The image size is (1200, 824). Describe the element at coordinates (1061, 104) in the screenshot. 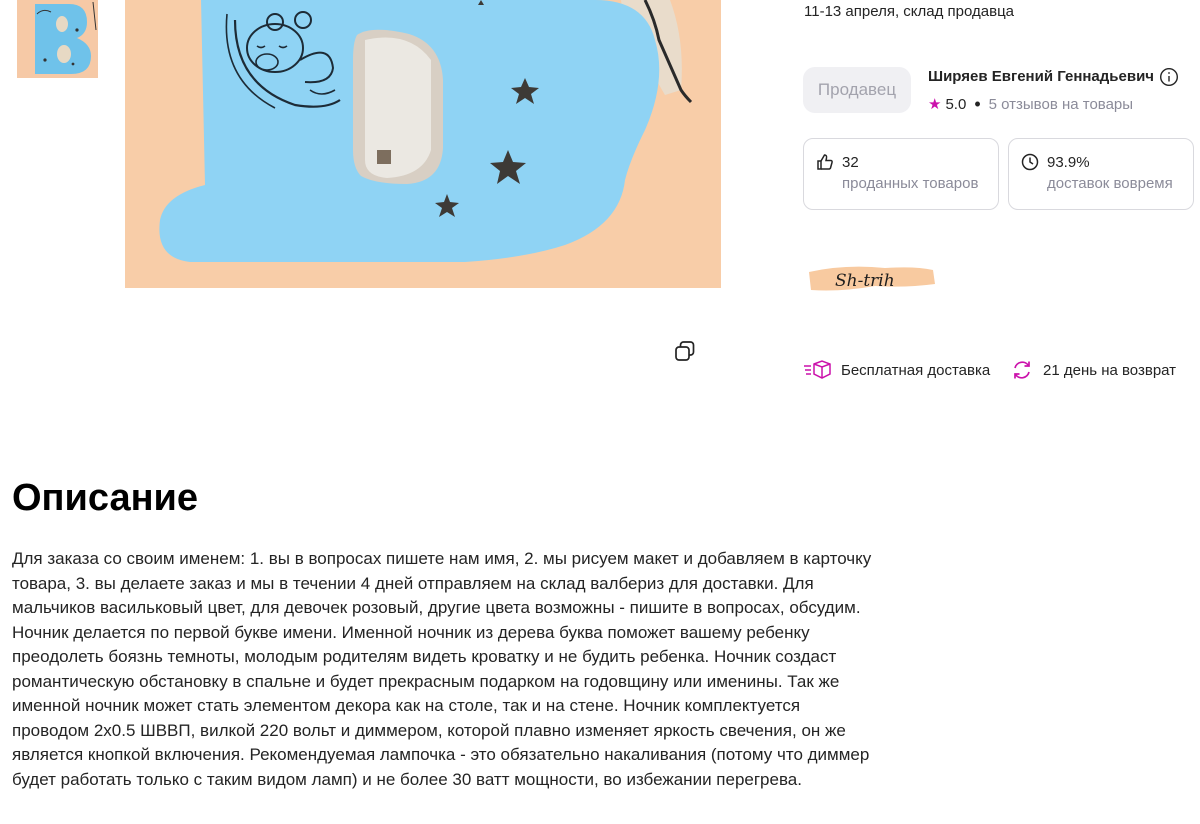

I see `reviews-count: 5 отзывов на товары` at that location.